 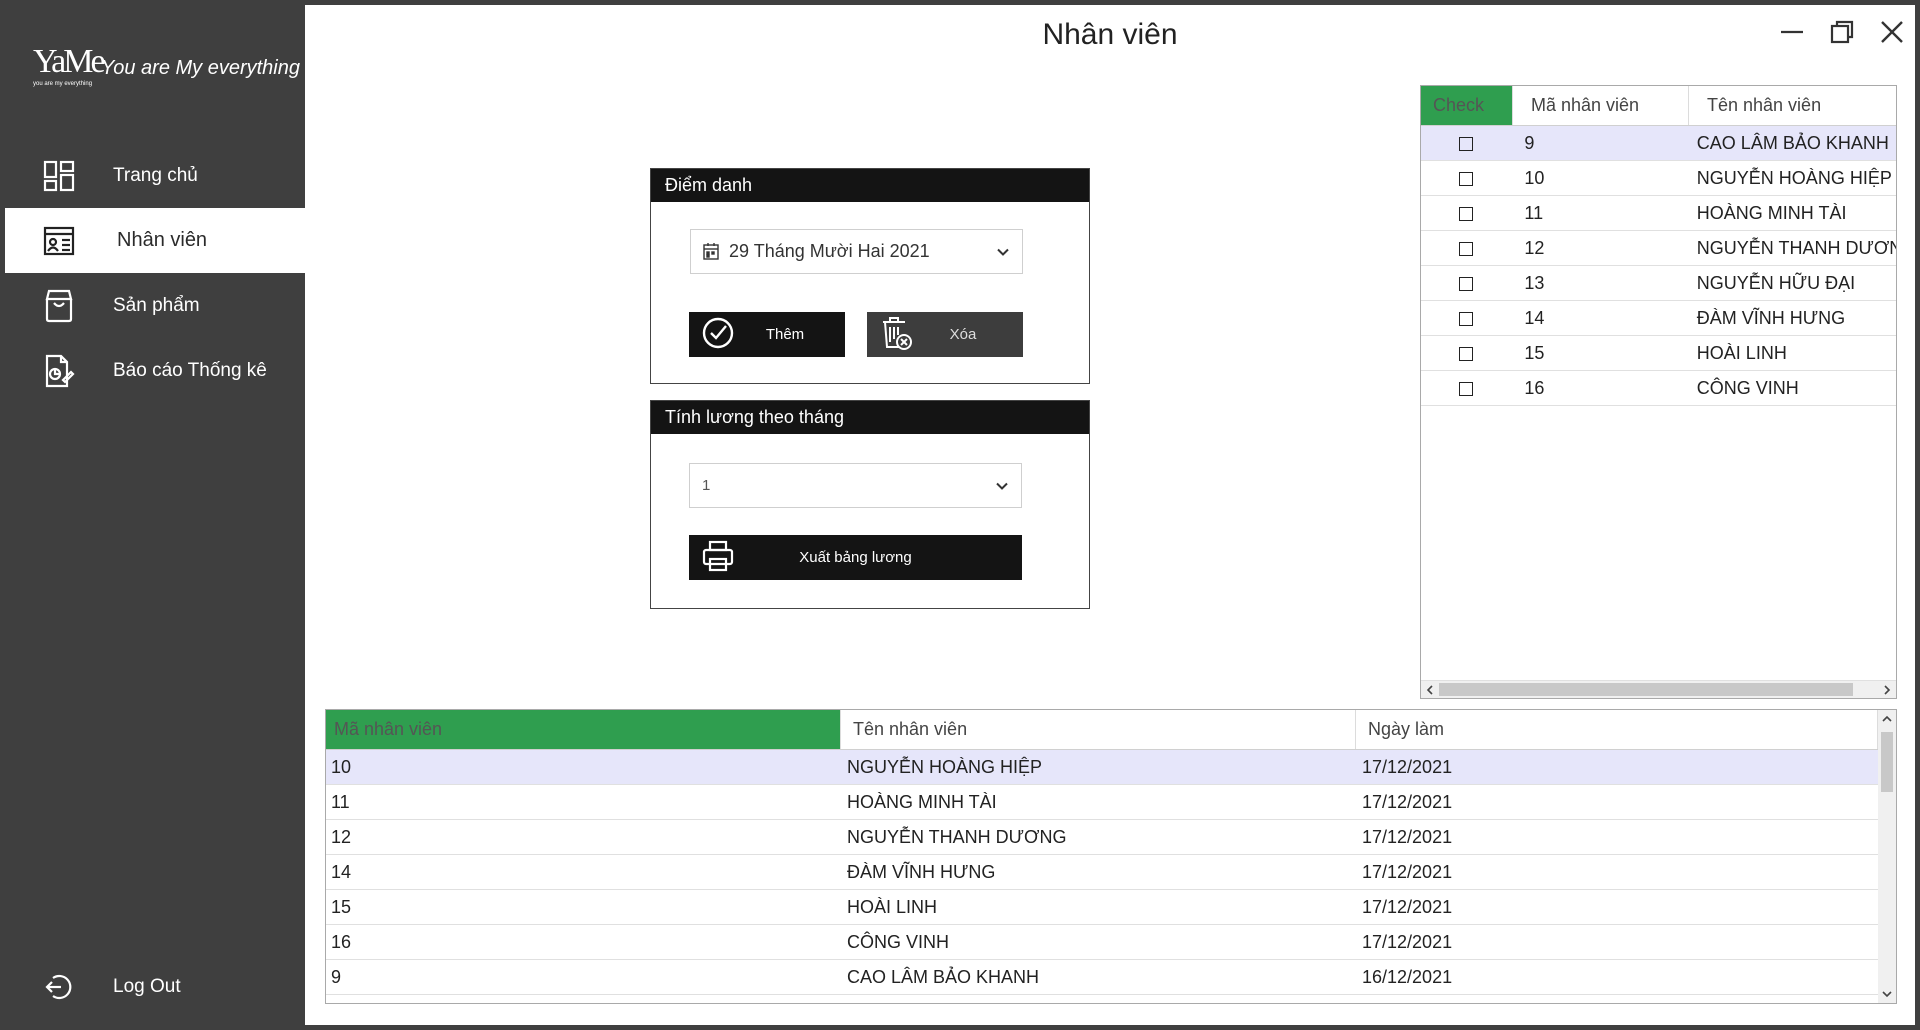 What do you see at coordinates (945, 334) in the screenshot?
I see `delete-attendance-button: Xóa` at bounding box center [945, 334].